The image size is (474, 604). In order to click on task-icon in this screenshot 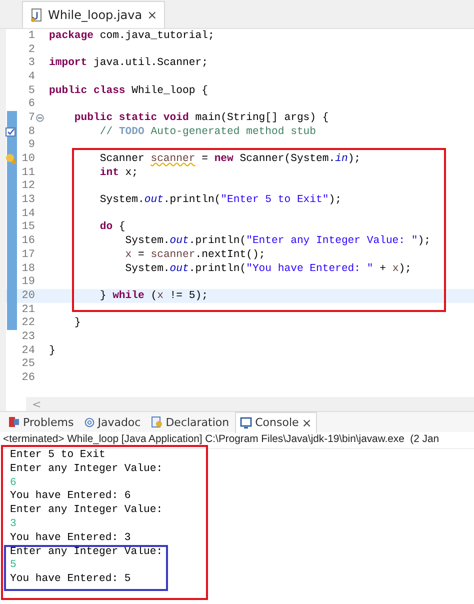, I will do `click(11, 132)`.